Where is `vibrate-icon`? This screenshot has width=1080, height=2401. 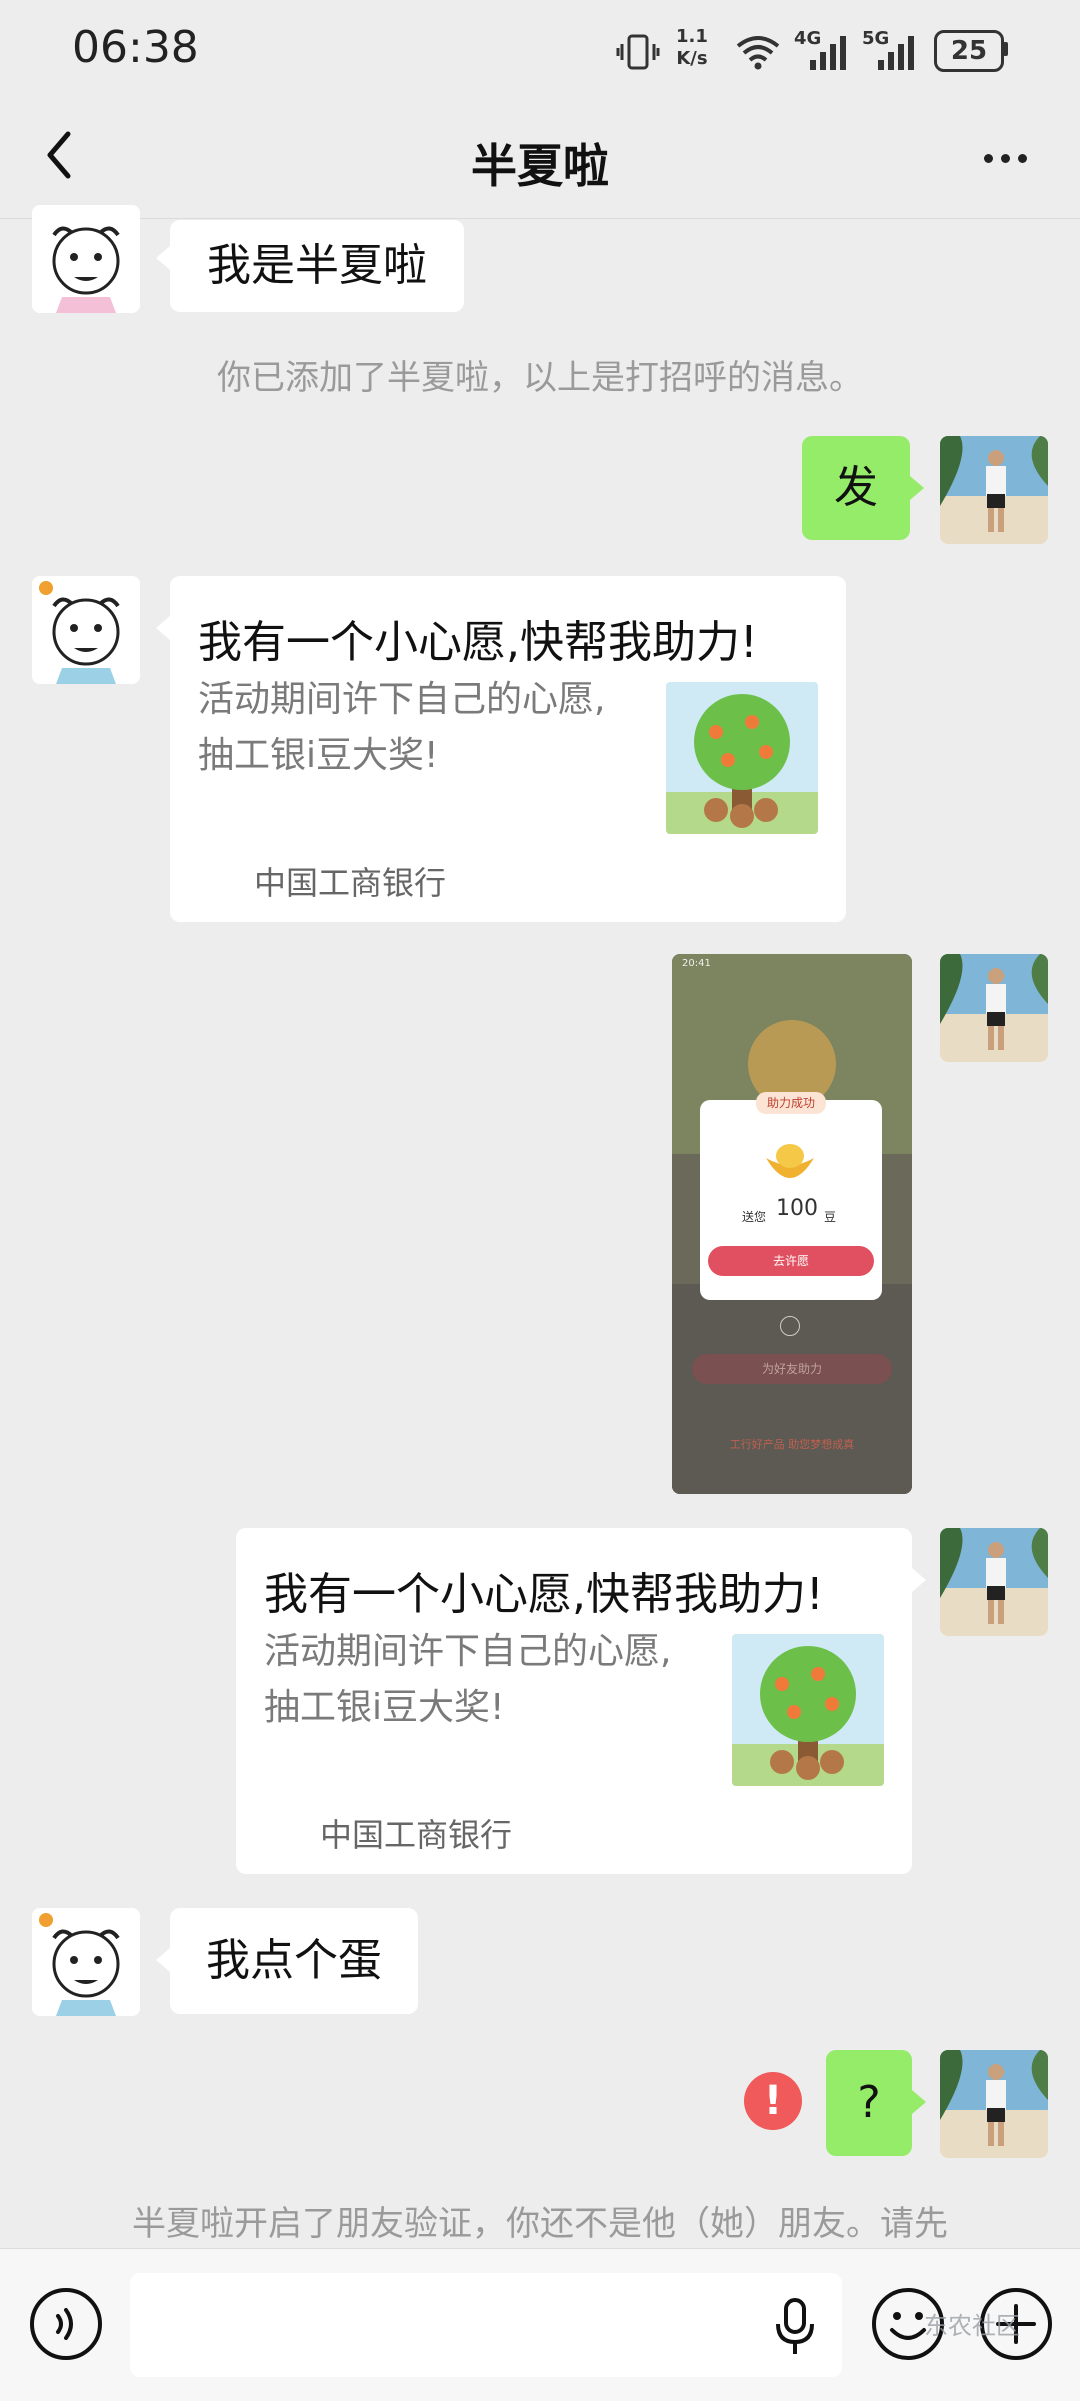 vibrate-icon is located at coordinates (638, 52).